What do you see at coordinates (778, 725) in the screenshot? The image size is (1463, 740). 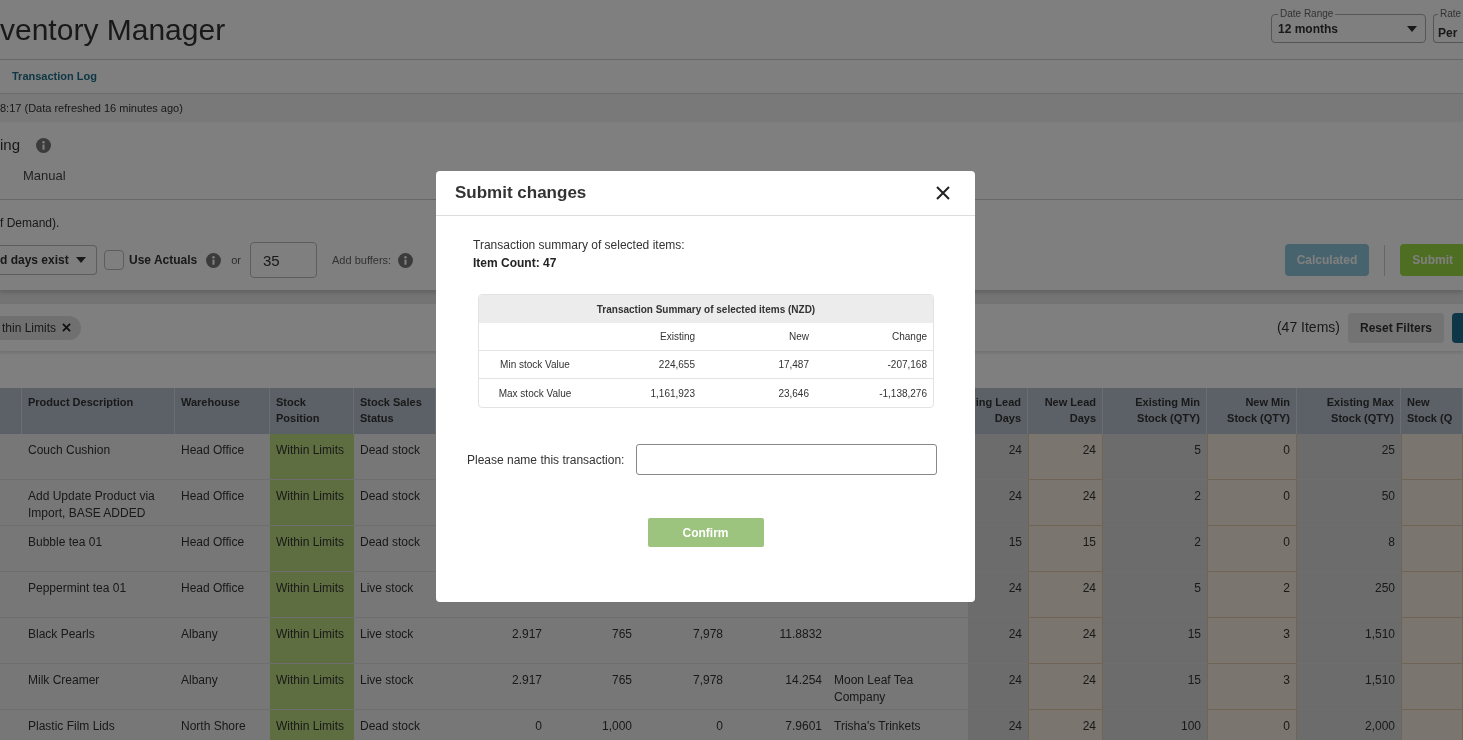 I see `table-cell: 7.9601` at bounding box center [778, 725].